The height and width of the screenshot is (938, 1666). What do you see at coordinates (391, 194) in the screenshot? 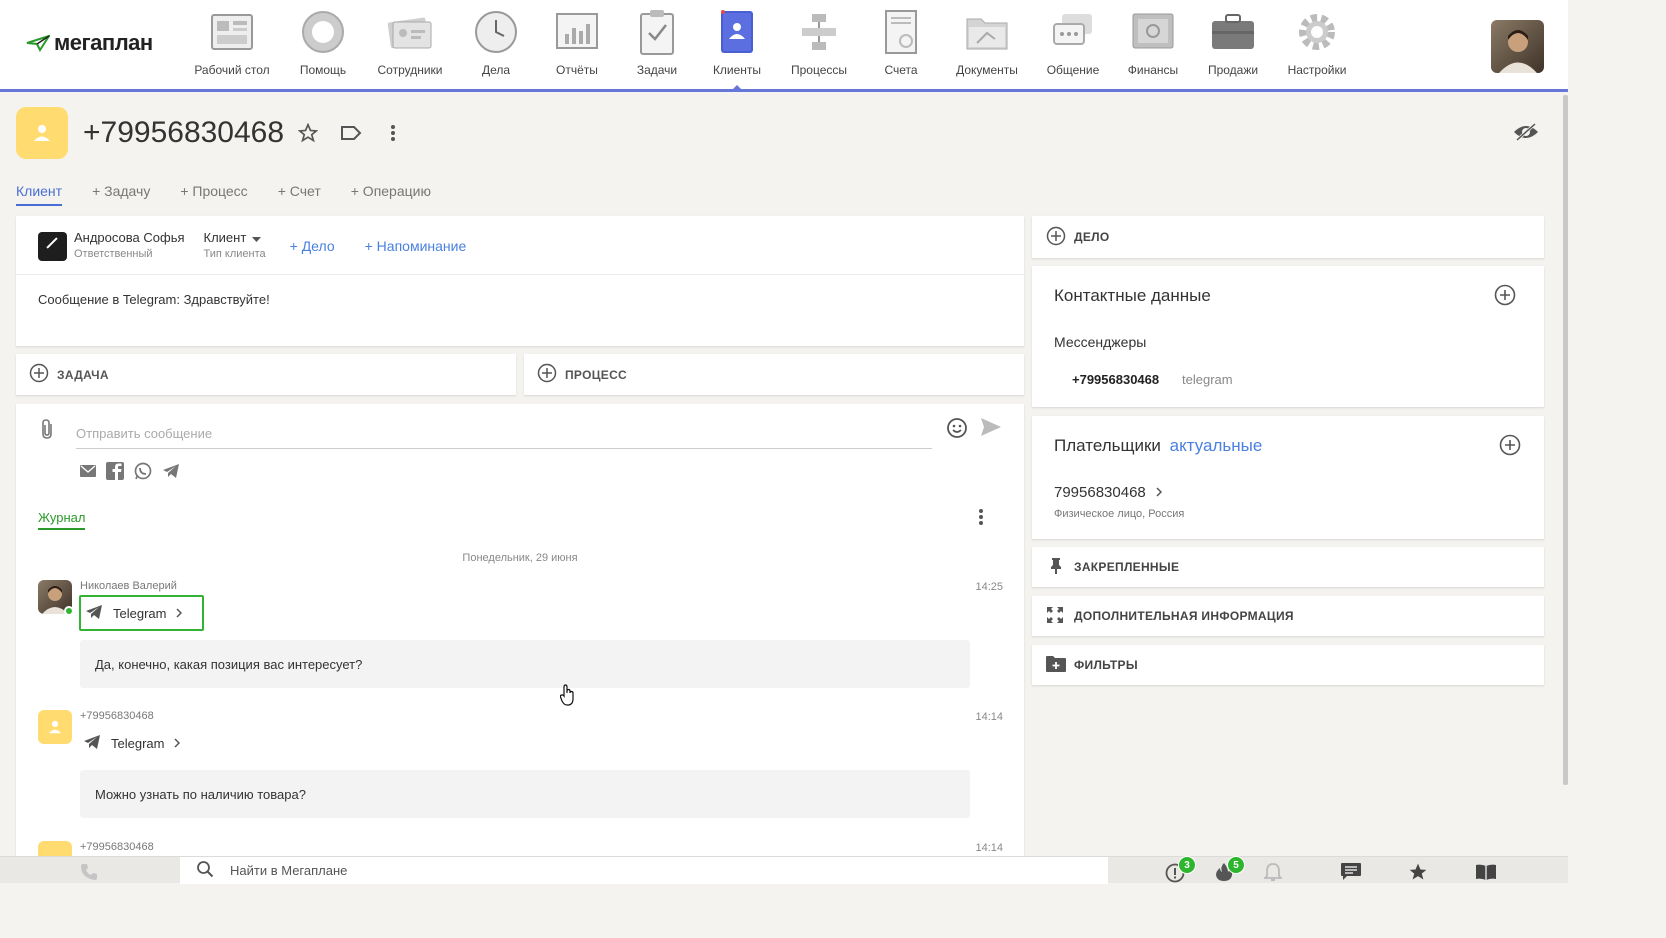
I see `tab-add-operation: + Операцию` at bounding box center [391, 194].